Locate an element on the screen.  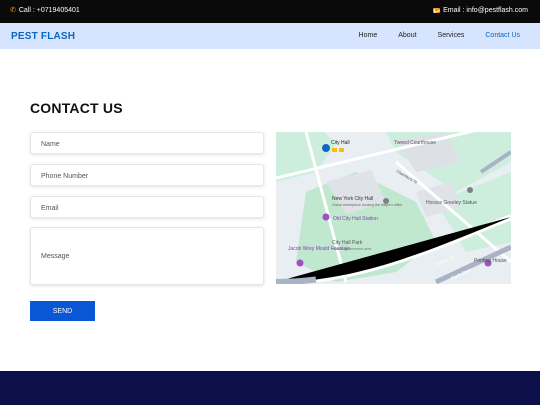
nav-item-contact: Contact Us is located at coordinates (502, 35).